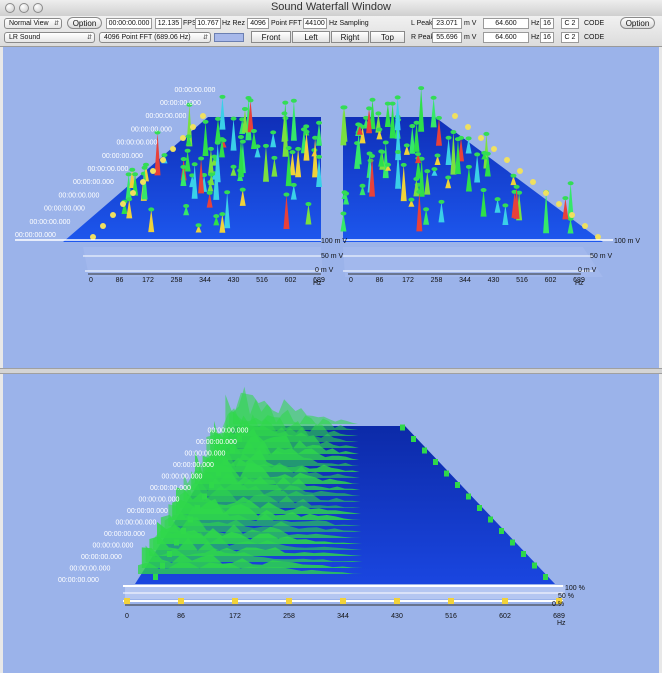 Image resolution: width=662 pixels, height=673 pixels. Describe the element at coordinates (506, 23) in the screenshot. I see `l-hz-field: 64.600` at that location.